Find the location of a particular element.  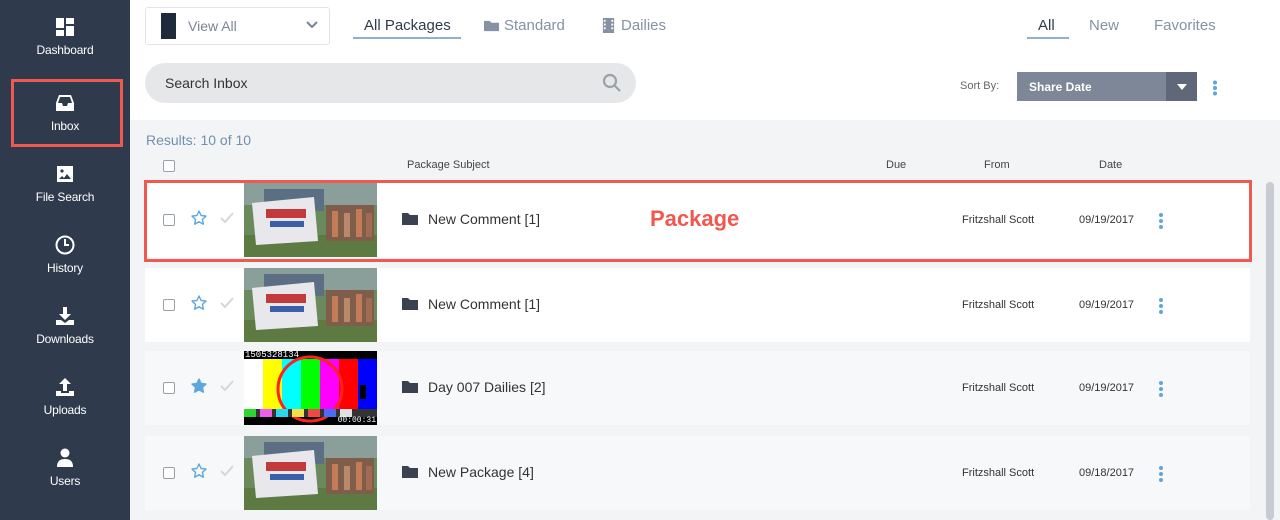

filter-all: All is located at coordinates (1046, 25).